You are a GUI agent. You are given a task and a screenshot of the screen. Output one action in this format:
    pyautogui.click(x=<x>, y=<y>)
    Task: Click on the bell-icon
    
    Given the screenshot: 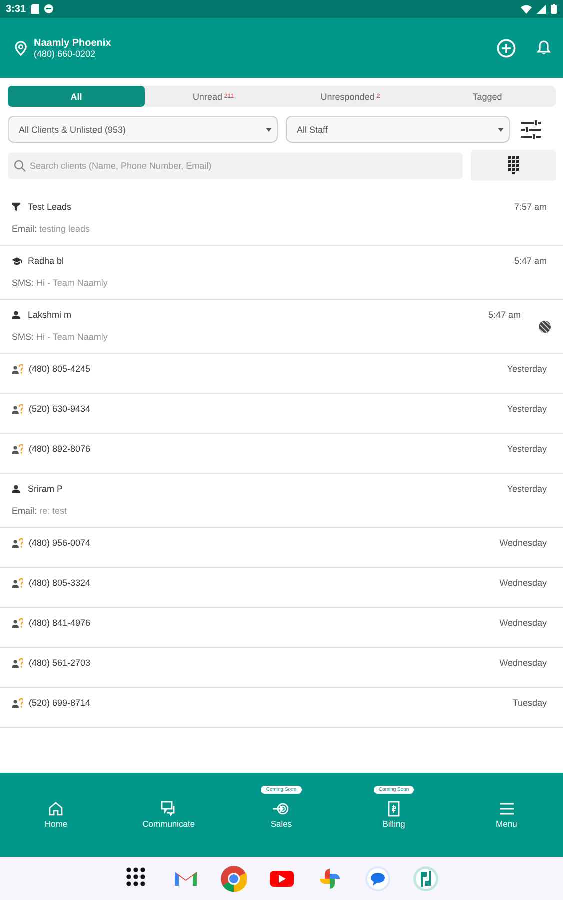 What is the action you would take?
    pyautogui.click(x=544, y=48)
    